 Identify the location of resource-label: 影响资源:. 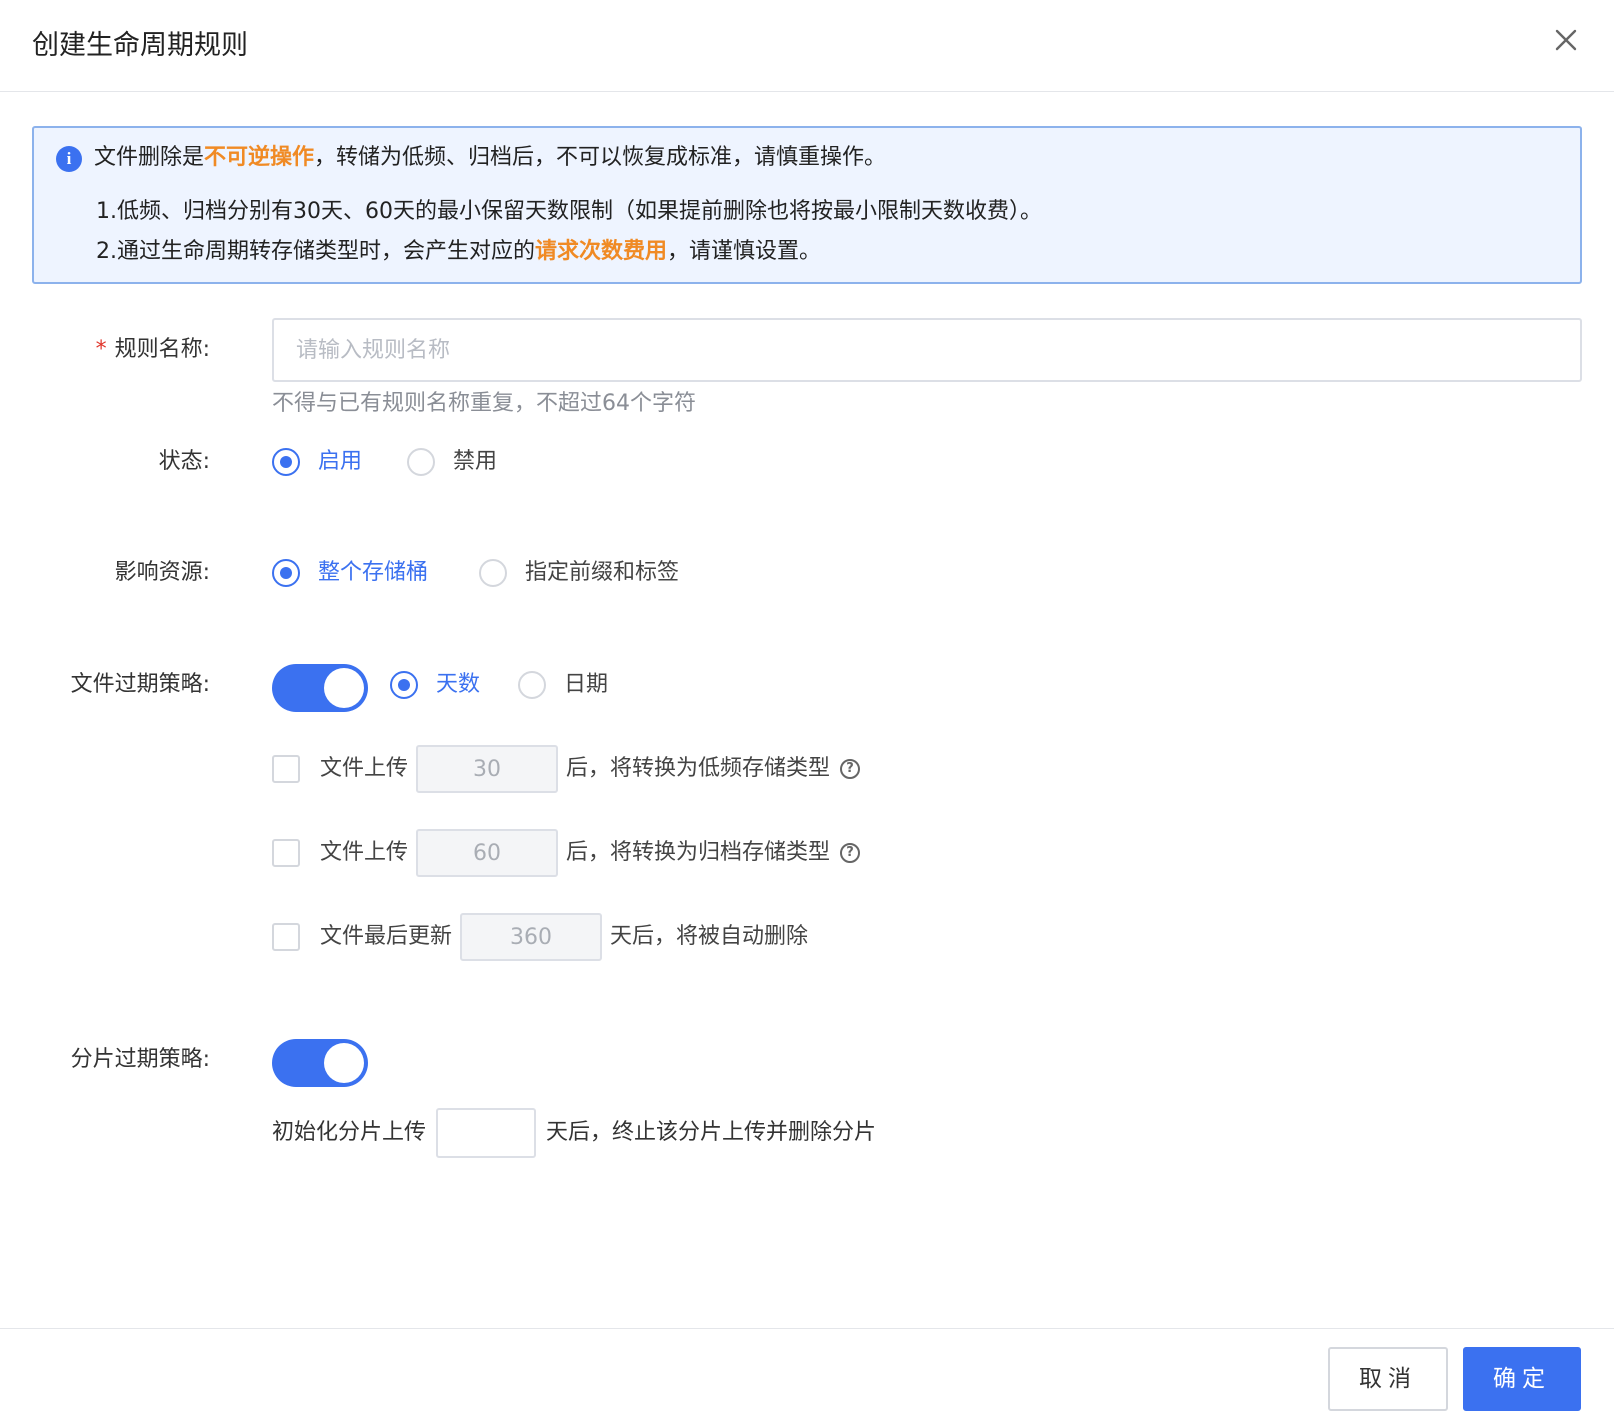
(162, 572).